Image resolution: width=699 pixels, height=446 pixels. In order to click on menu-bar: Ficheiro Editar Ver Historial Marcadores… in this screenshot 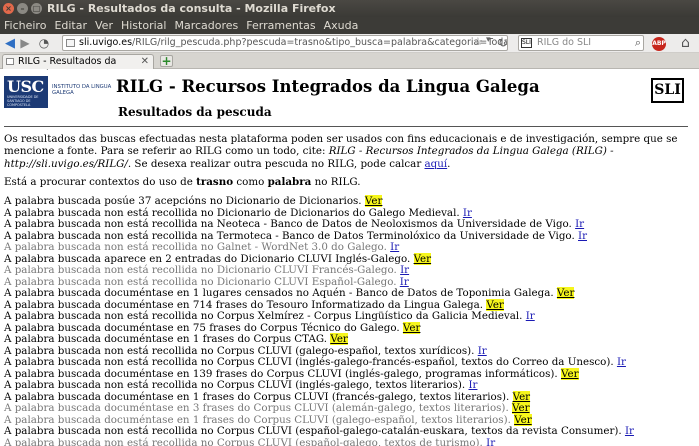, I will do `click(349, 25)`.